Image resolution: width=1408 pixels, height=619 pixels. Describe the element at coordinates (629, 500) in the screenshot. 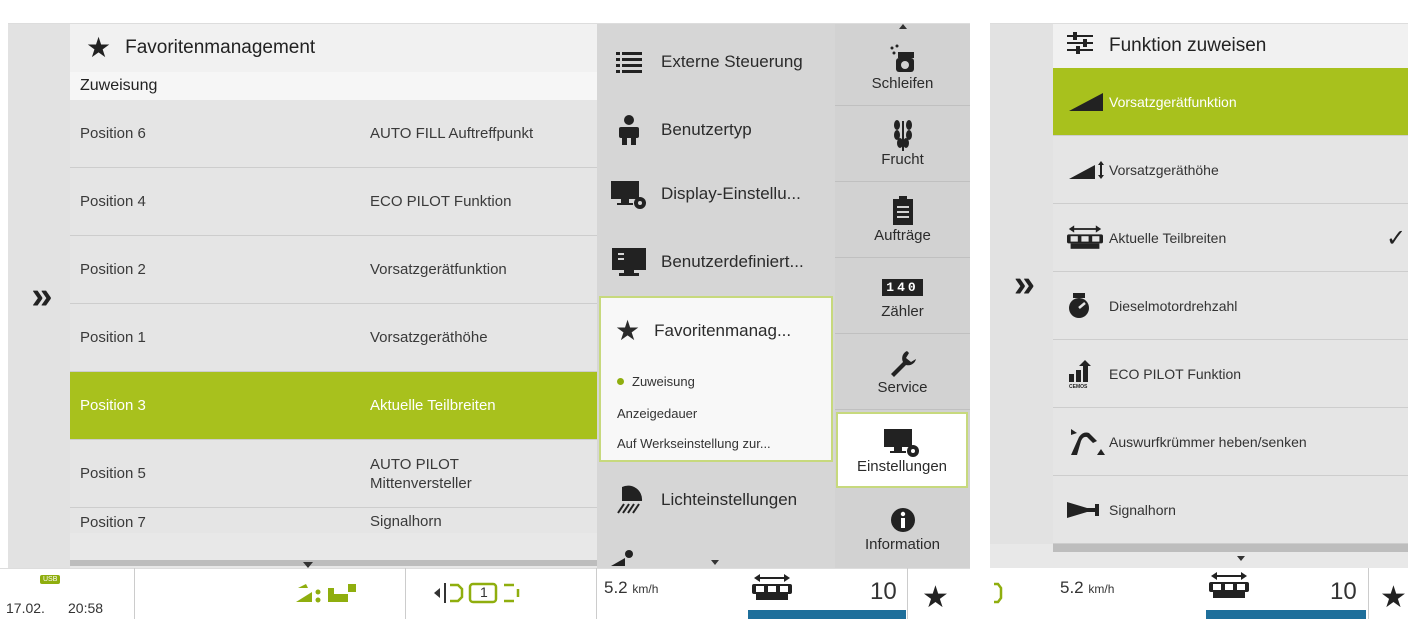

I see `light-icon` at that location.